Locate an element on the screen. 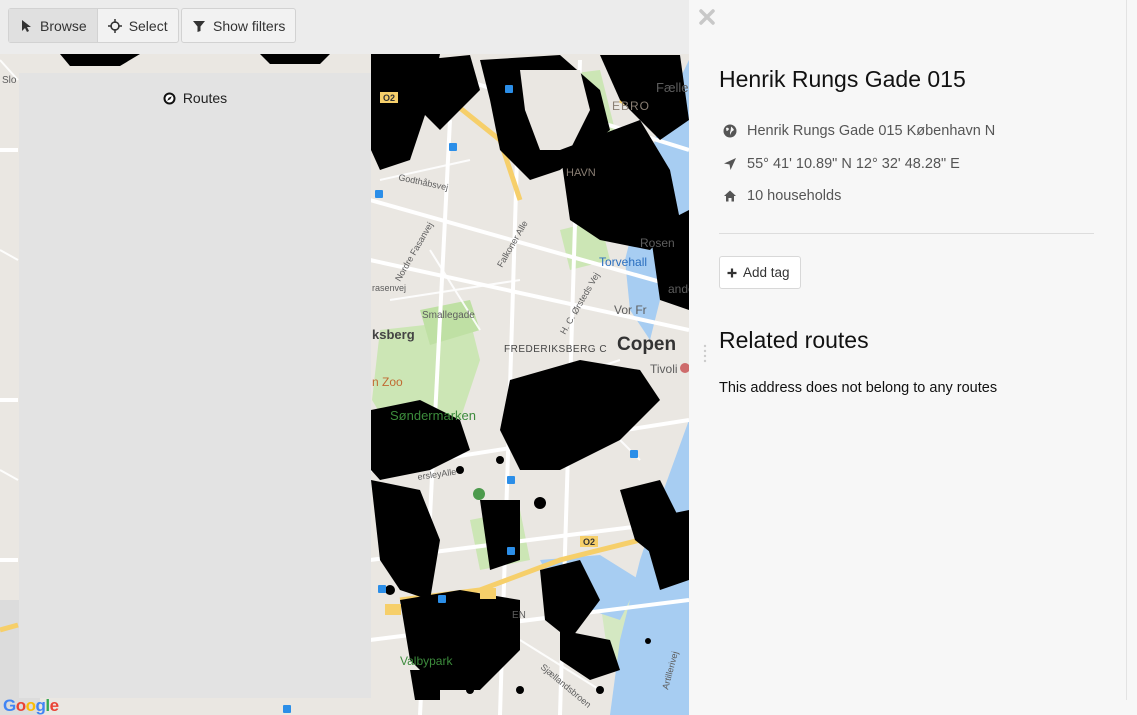 The height and width of the screenshot is (715, 1137). select-button: Select is located at coordinates (137, 25).